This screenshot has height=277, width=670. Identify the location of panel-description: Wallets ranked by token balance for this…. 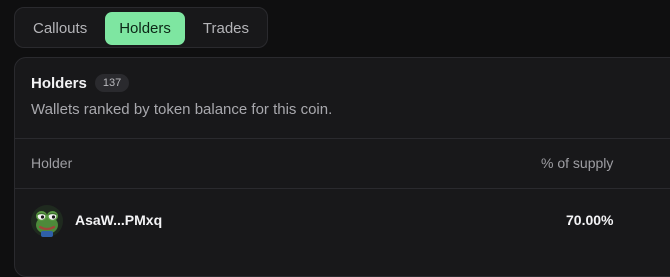
(182, 109).